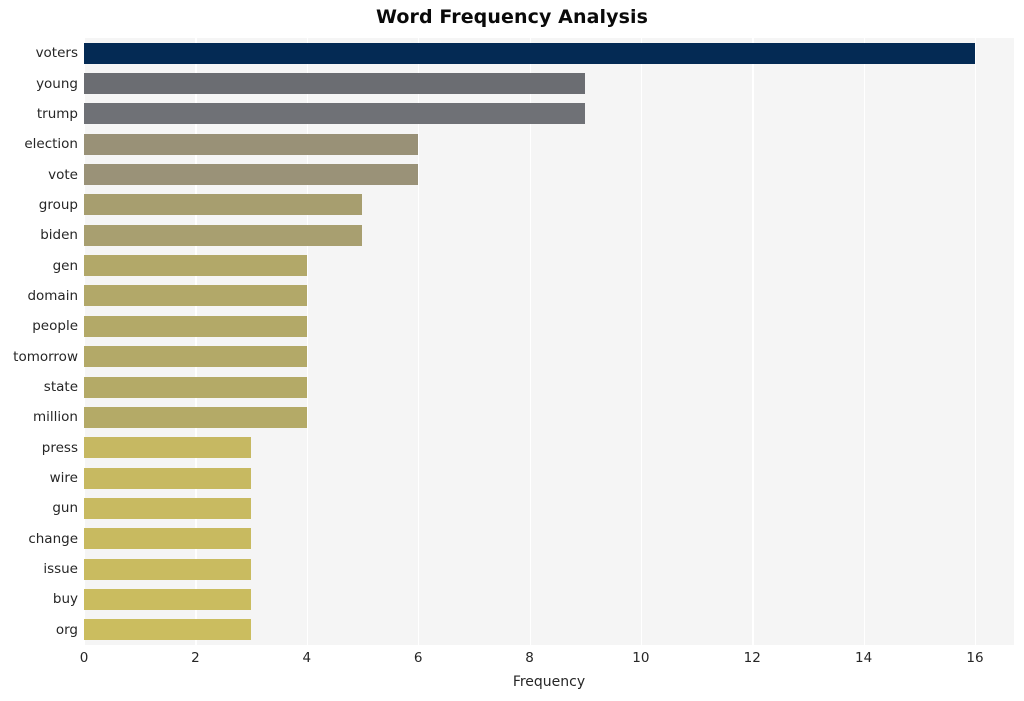 The width and height of the screenshot is (1024, 701). I want to click on y-axis-tick-label: group, so click(58, 204).